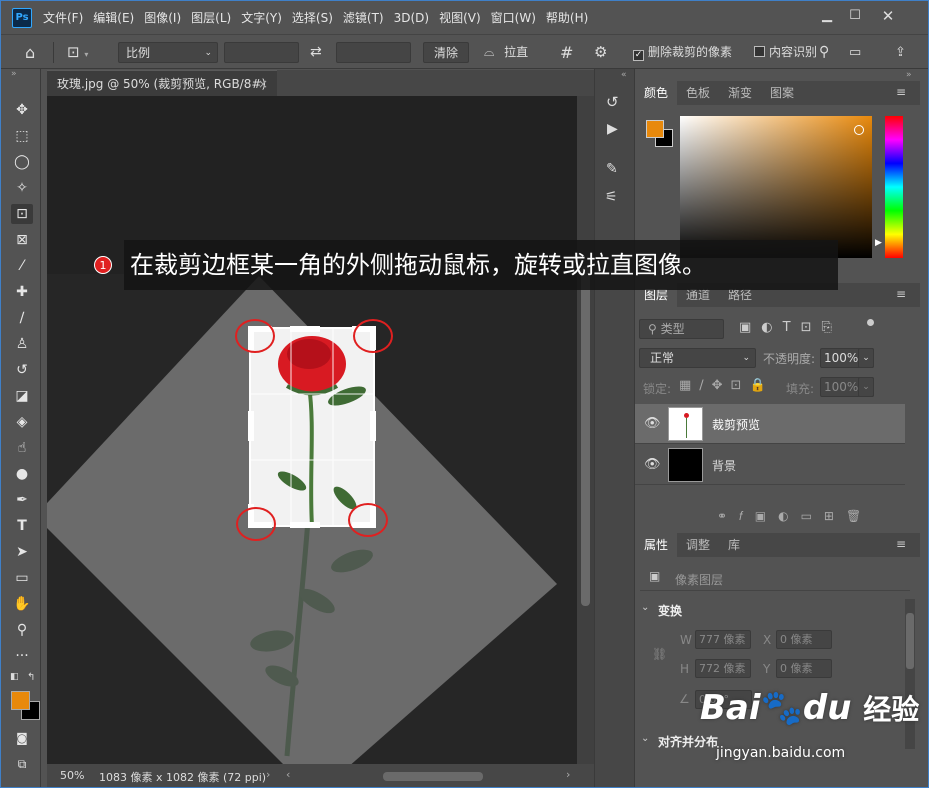 This screenshot has height=788, width=929. I want to click on hue-slider, so click(894, 187).